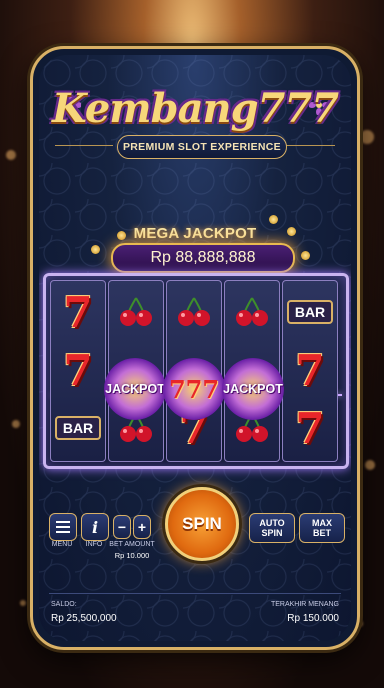 This screenshot has width=384, height=688. Describe the element at coordinates (64, 604) in the screenshot. I see `saldo-label: SALDO:` at that location.